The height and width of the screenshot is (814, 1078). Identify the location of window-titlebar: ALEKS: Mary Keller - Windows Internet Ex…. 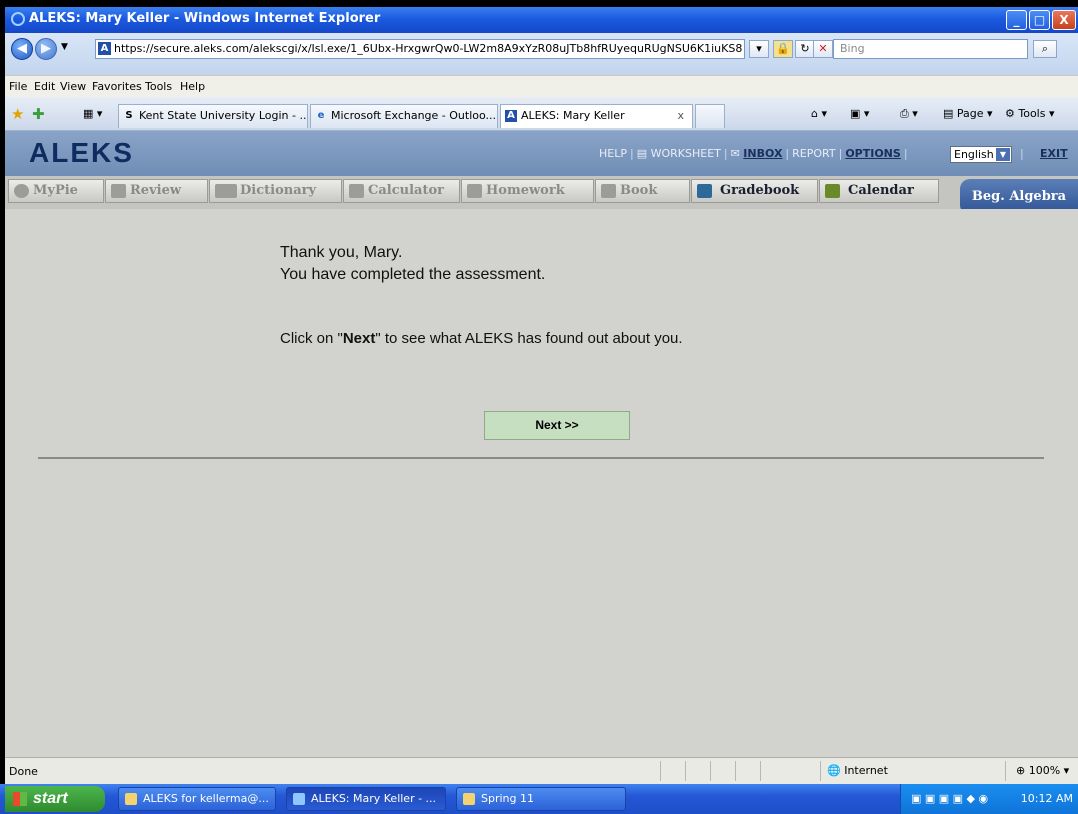
(541, 20).